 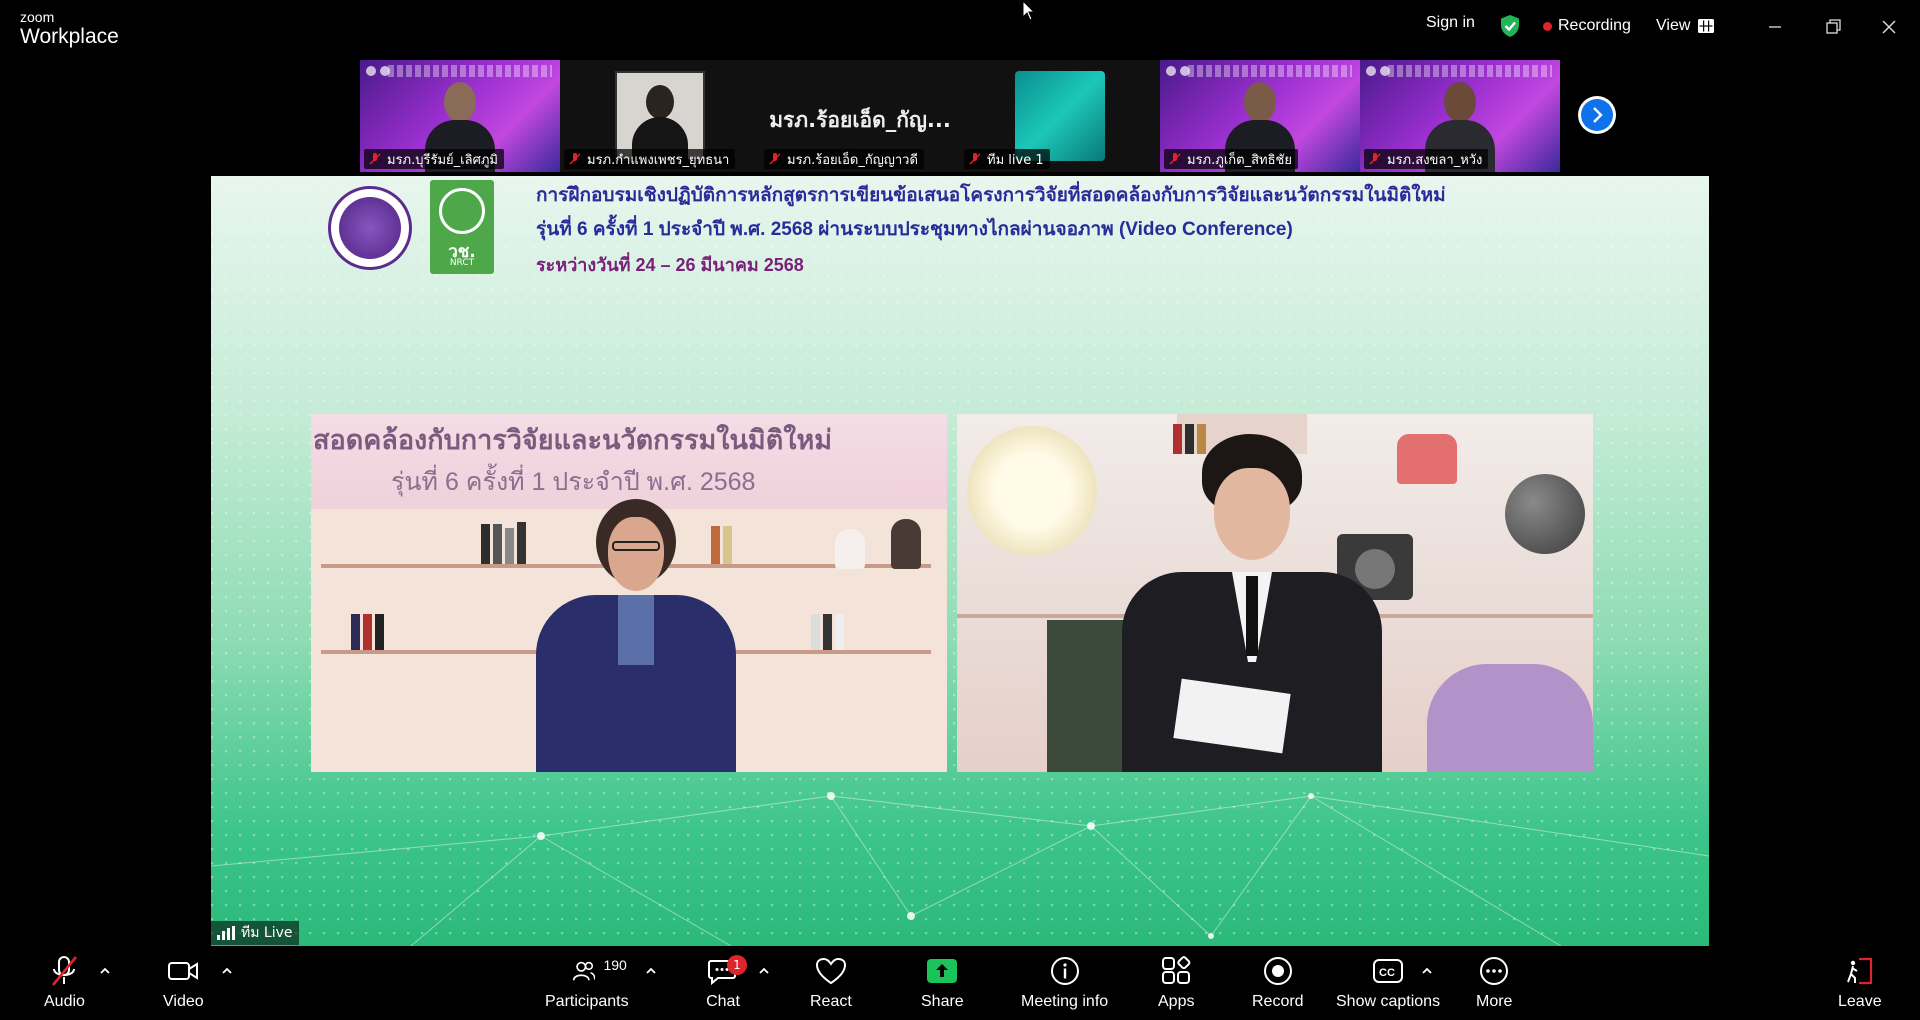 I want to click on restore-icon, so click(x=1833, y=27).